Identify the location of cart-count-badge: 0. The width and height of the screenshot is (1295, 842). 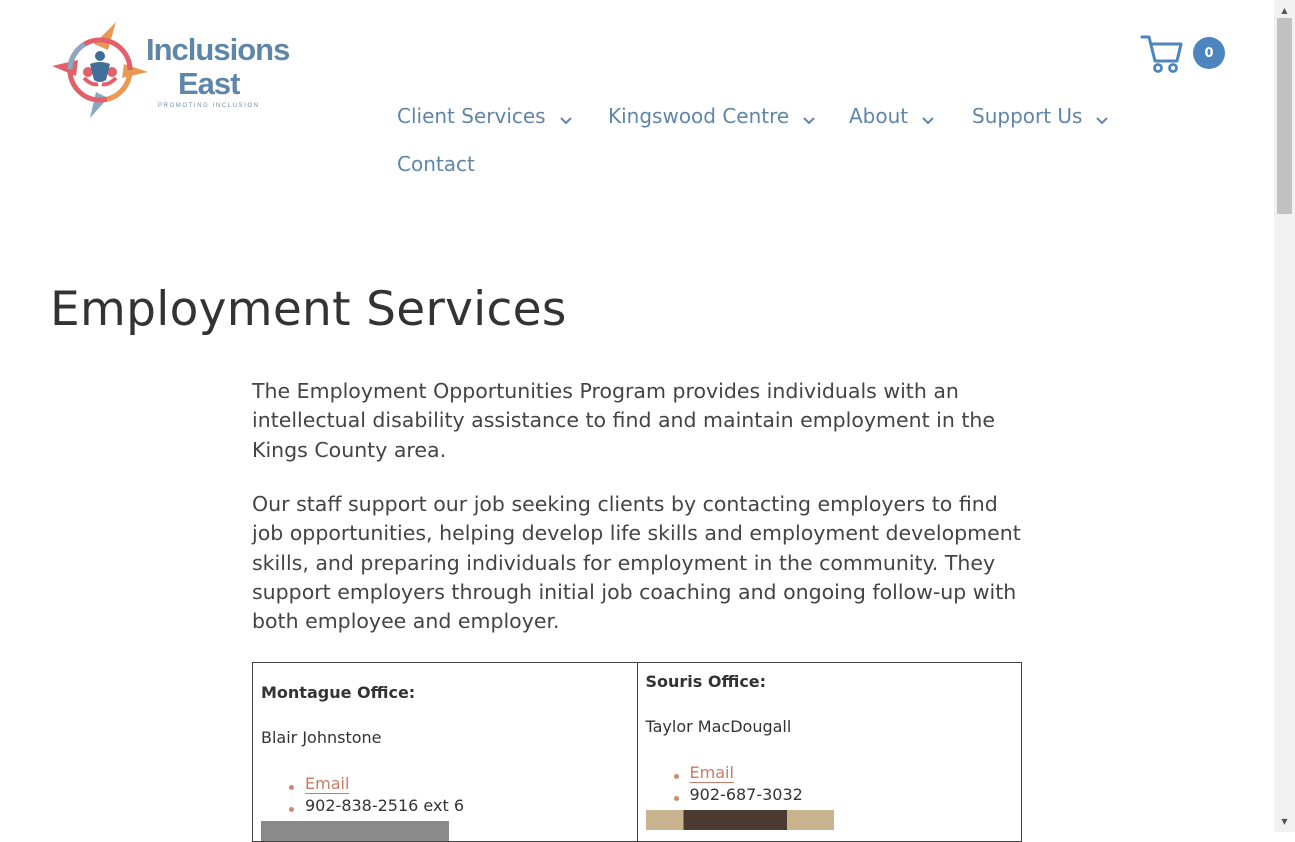
(1209, 53).